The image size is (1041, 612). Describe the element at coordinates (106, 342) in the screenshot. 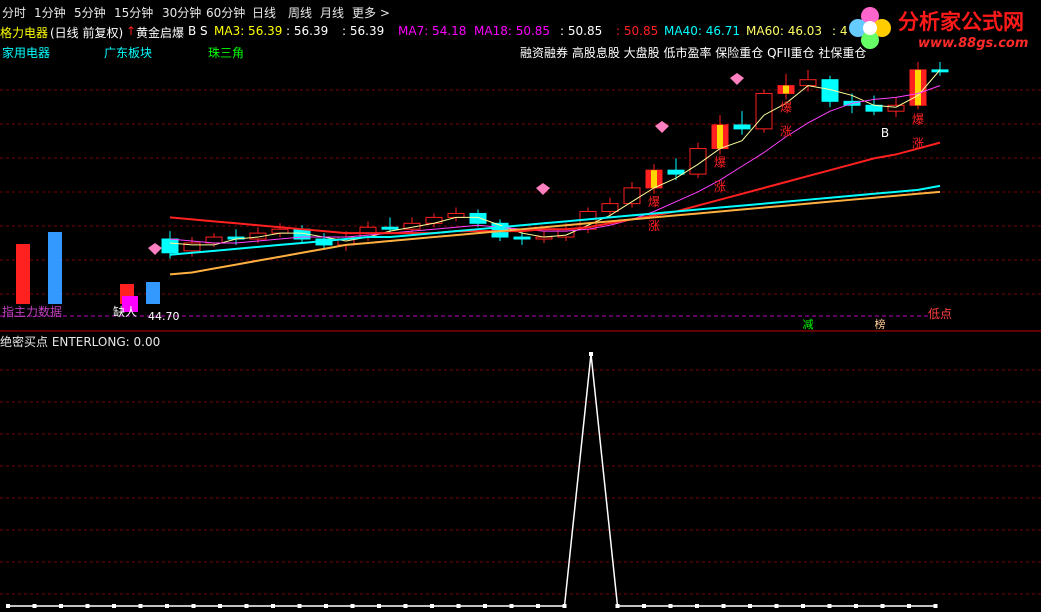

I see `lower-indicator-value: ENTERLONG: 0.00` at that location.